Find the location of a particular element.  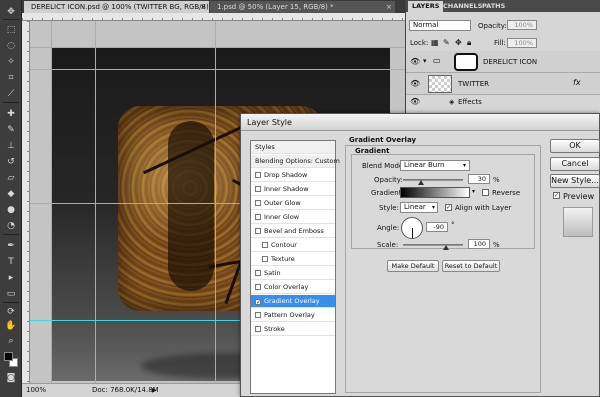

lock-transparent-icon: ▦ is located at coordinates (435, 42).